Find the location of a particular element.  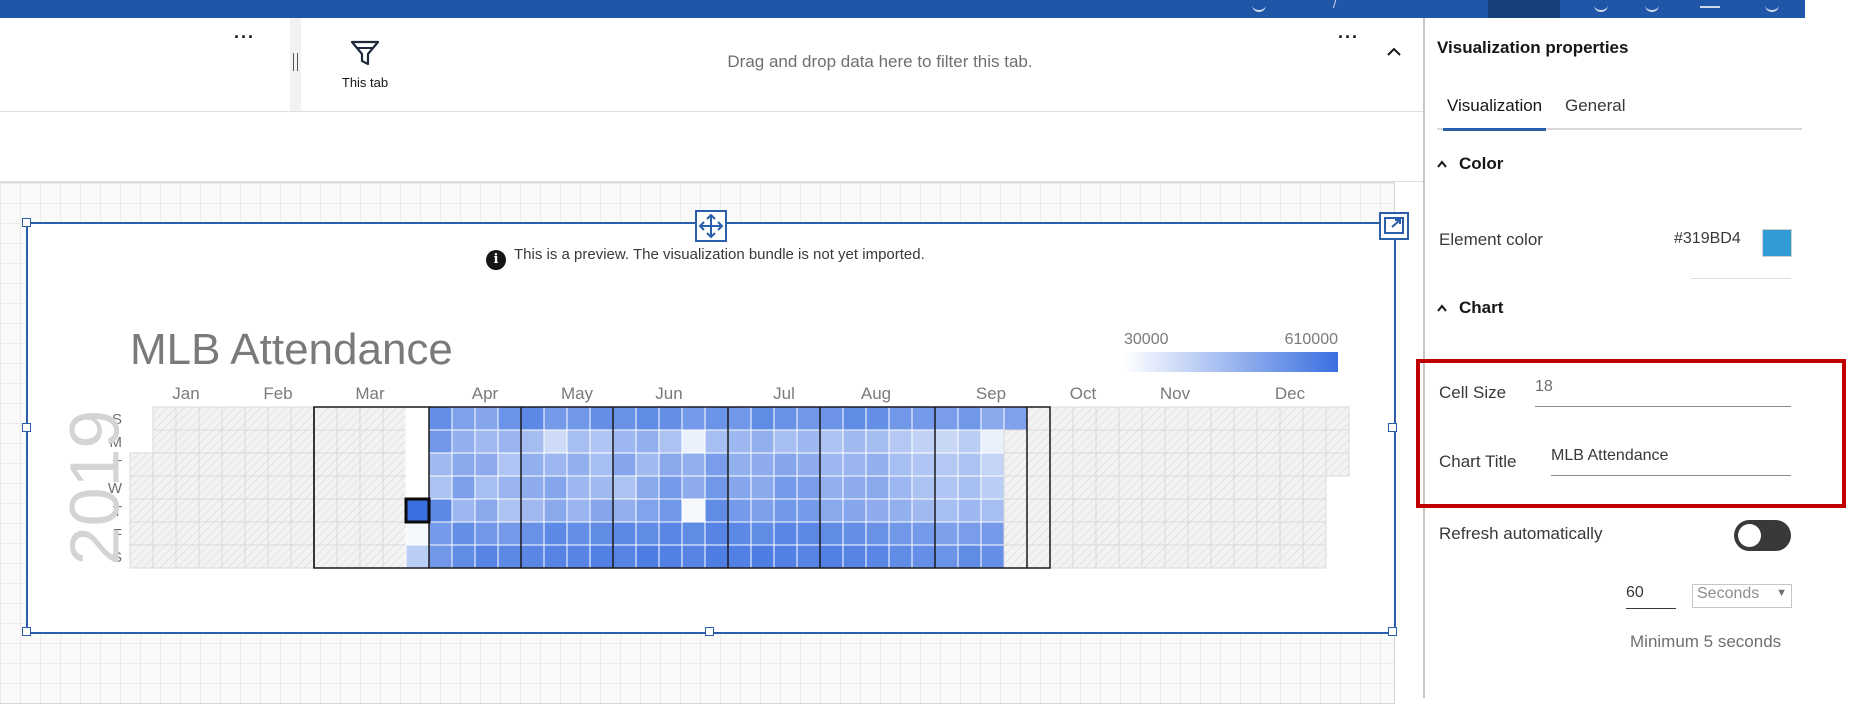

resize-handle-right is located at coordinates (1392, 427).